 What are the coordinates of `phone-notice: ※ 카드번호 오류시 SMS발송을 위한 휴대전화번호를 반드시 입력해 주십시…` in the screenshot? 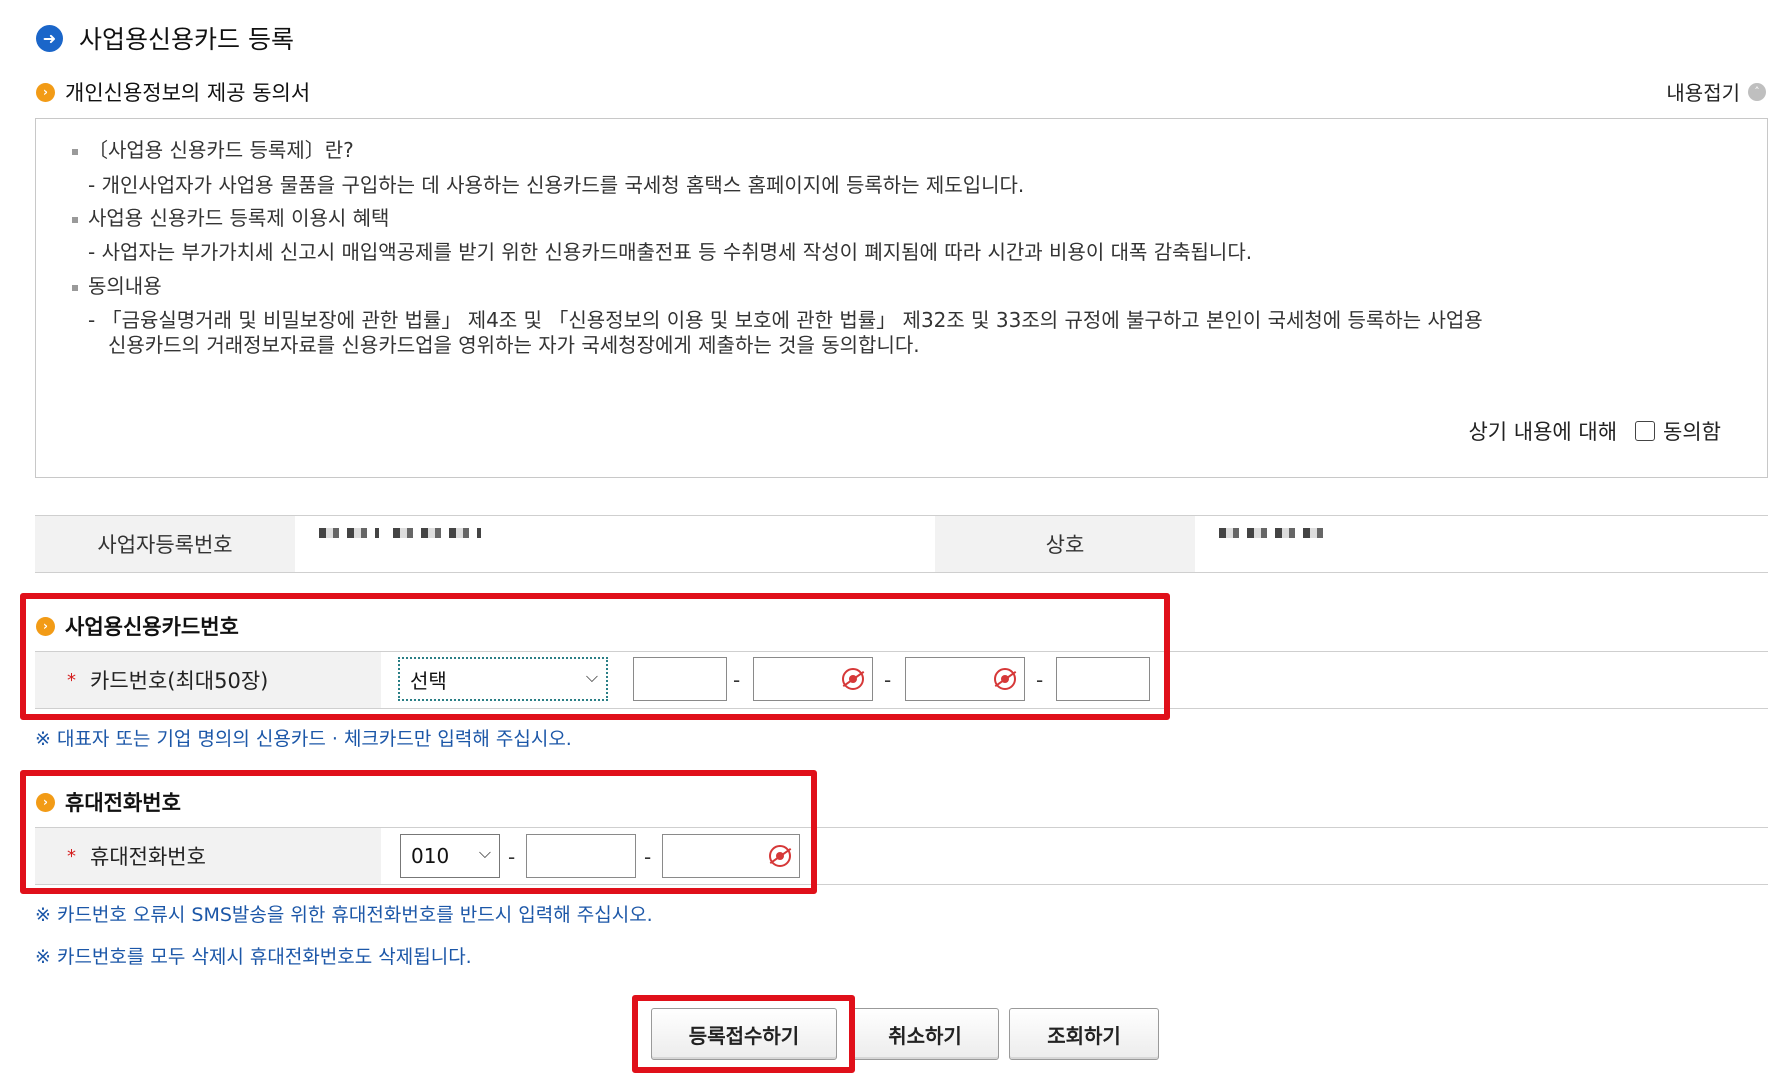 It's located at (344, 915).